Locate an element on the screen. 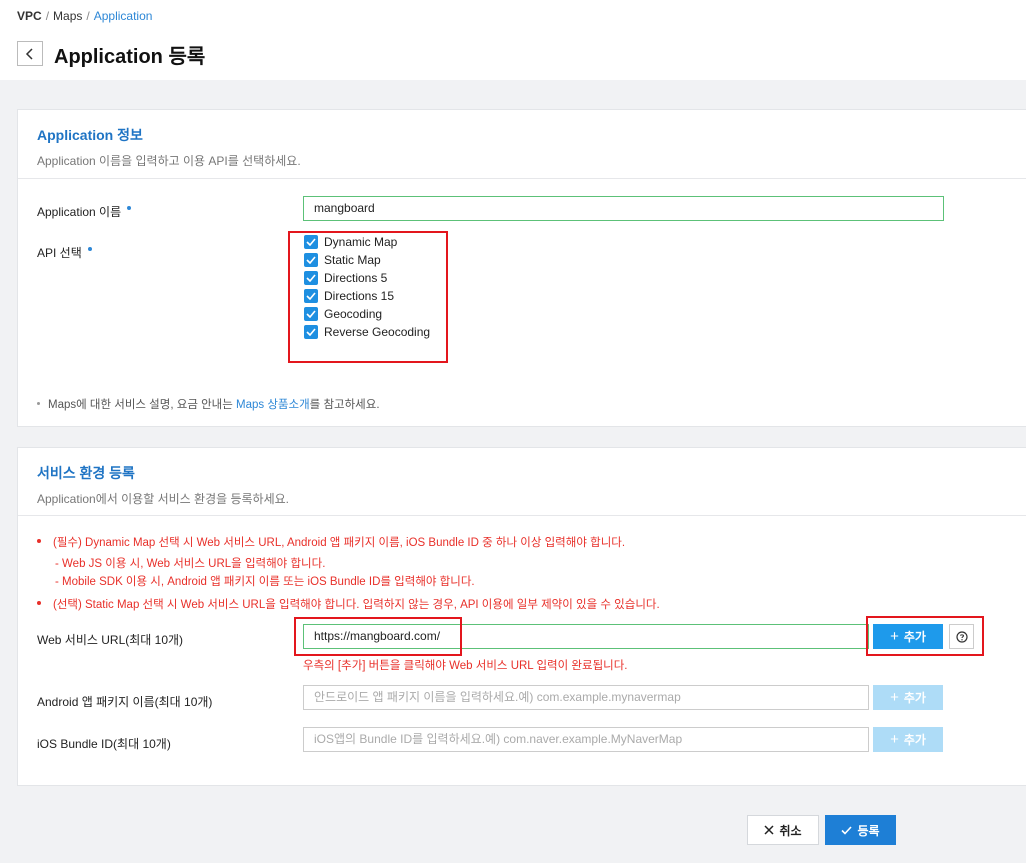 This screenshot has height=863, width=1026. cancel-label: 취소 is located at coordinates (790, 830).